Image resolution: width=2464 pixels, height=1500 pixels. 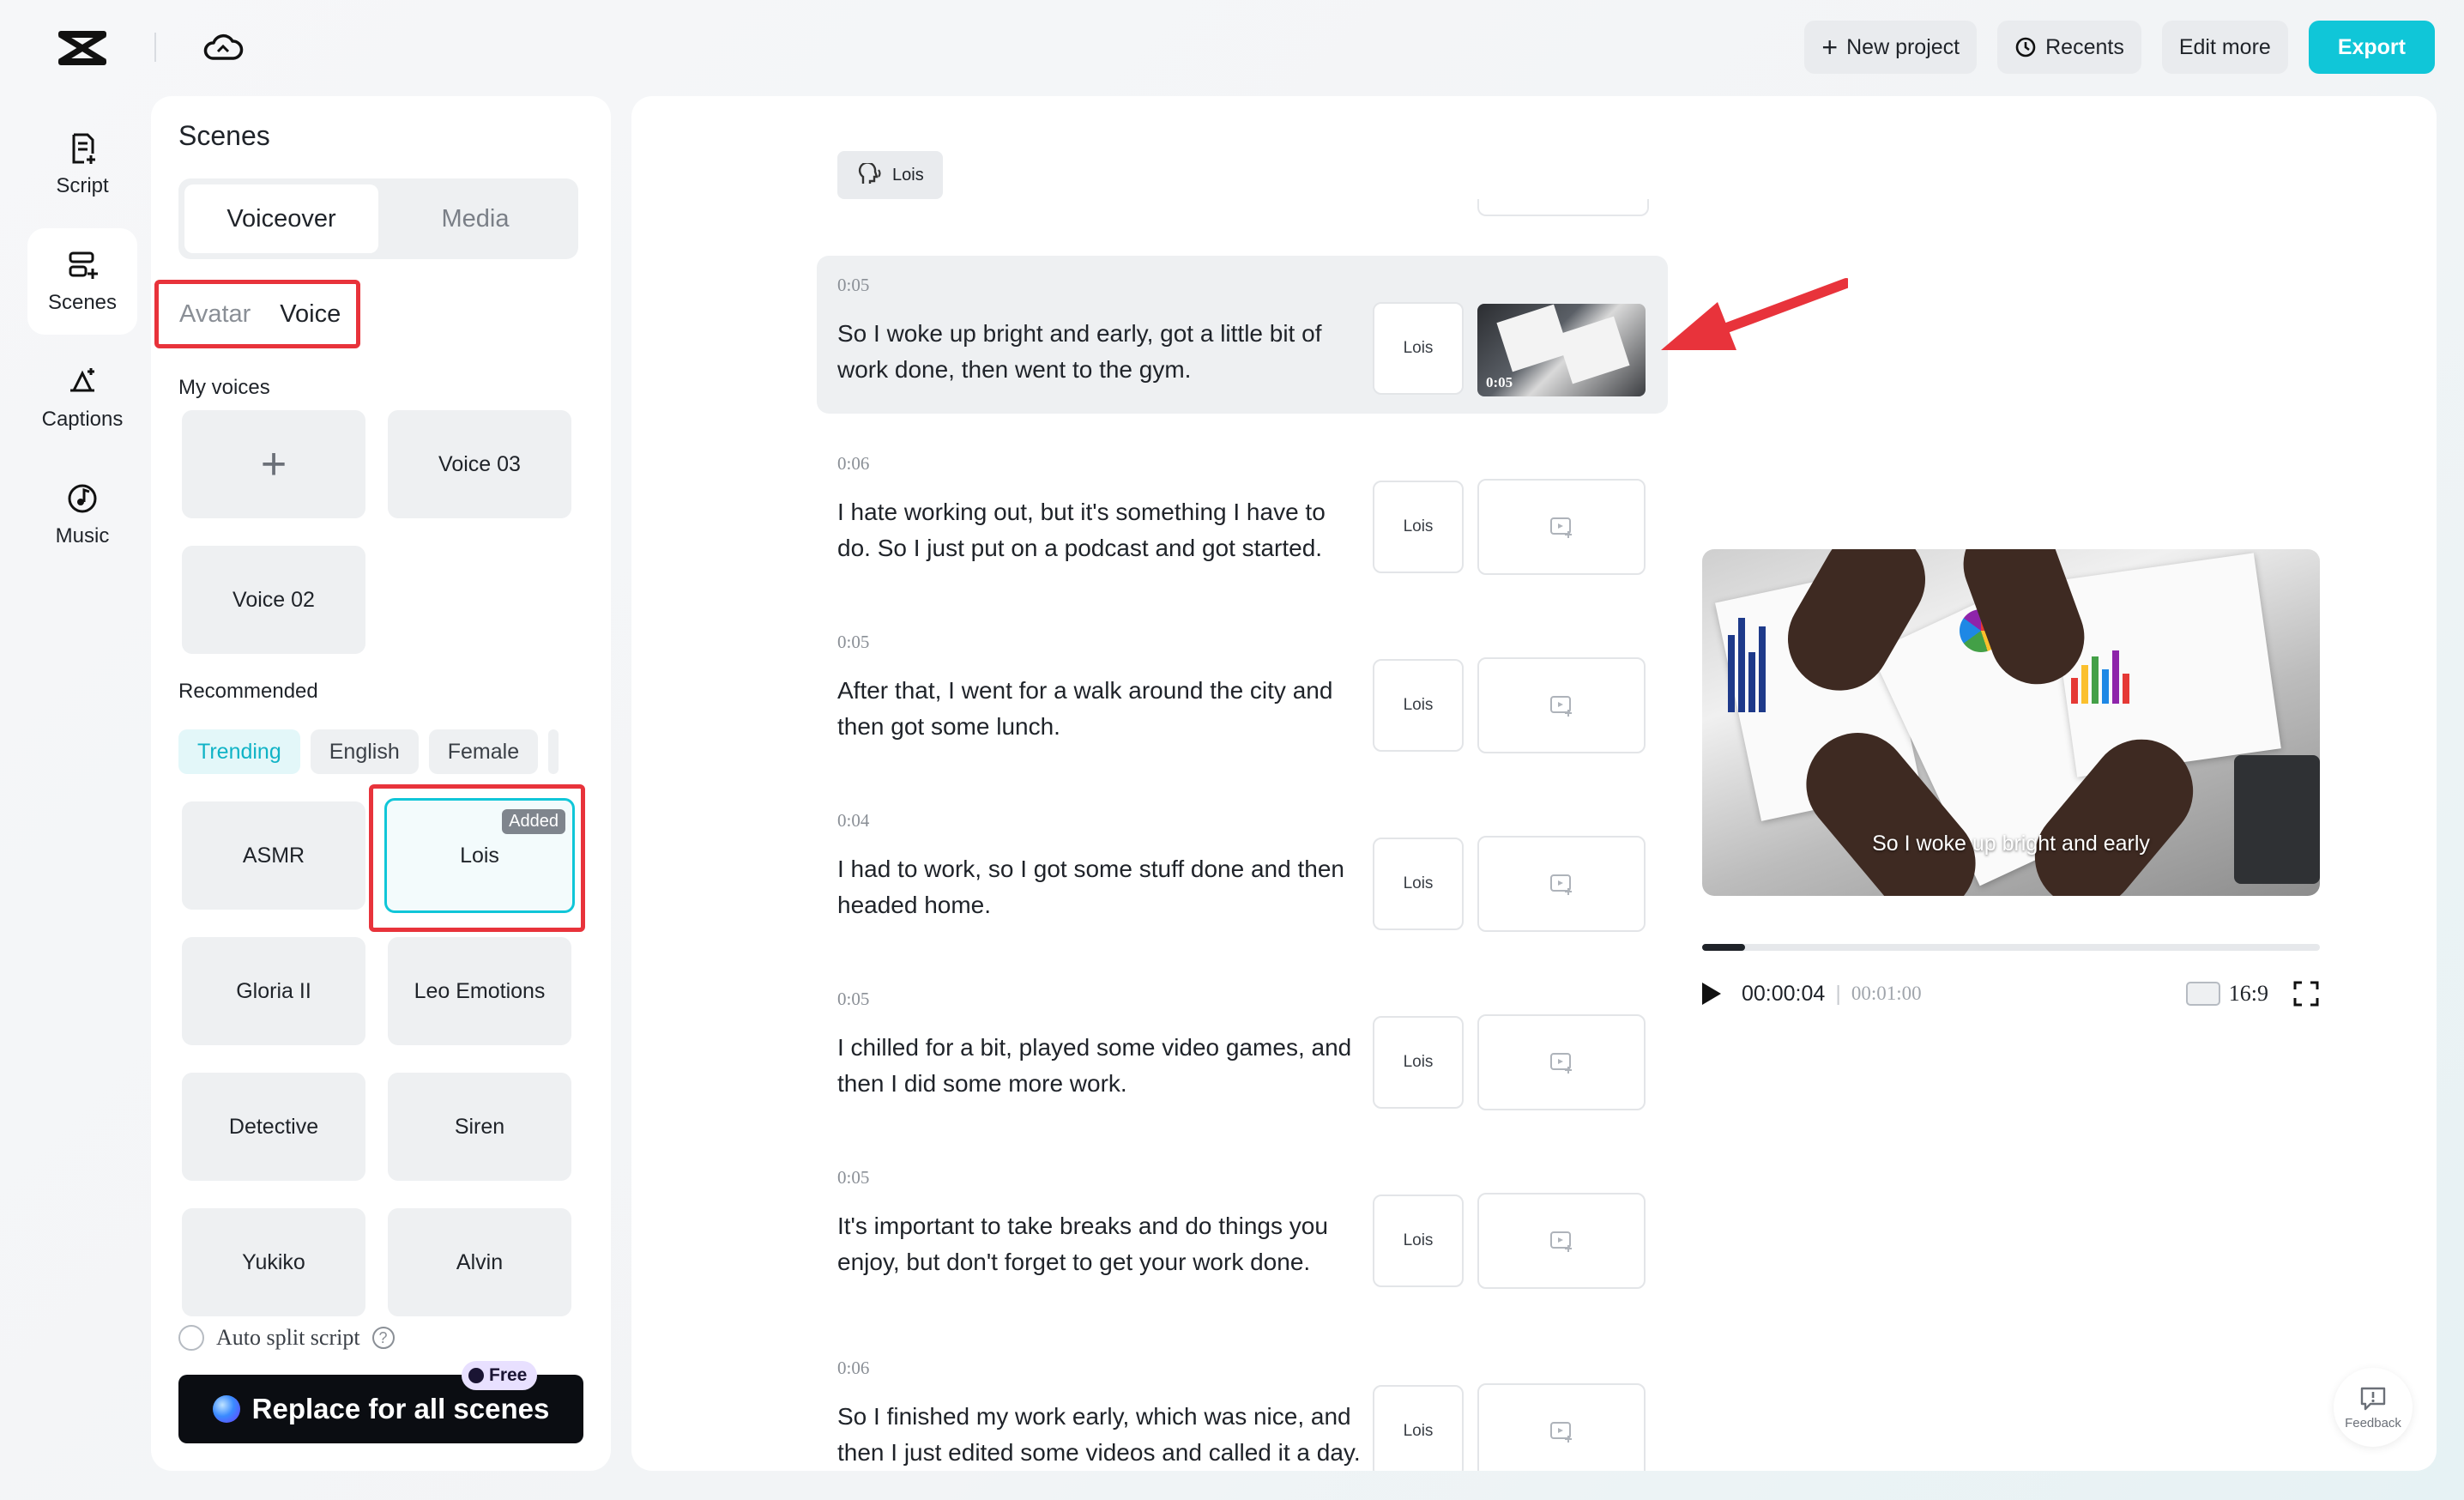 I want to click on aspect-ratio-button: 16:9, so click(x=2226, y=994).